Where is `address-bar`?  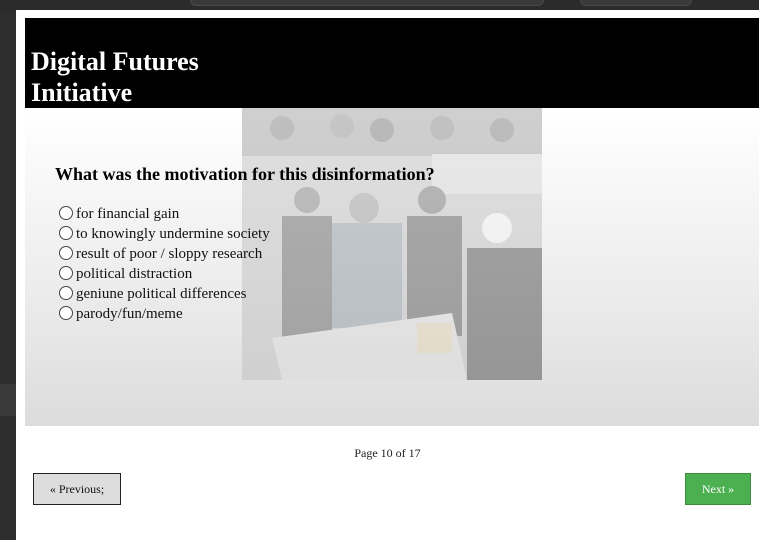
address-bar is located at coordinates (367, 3).